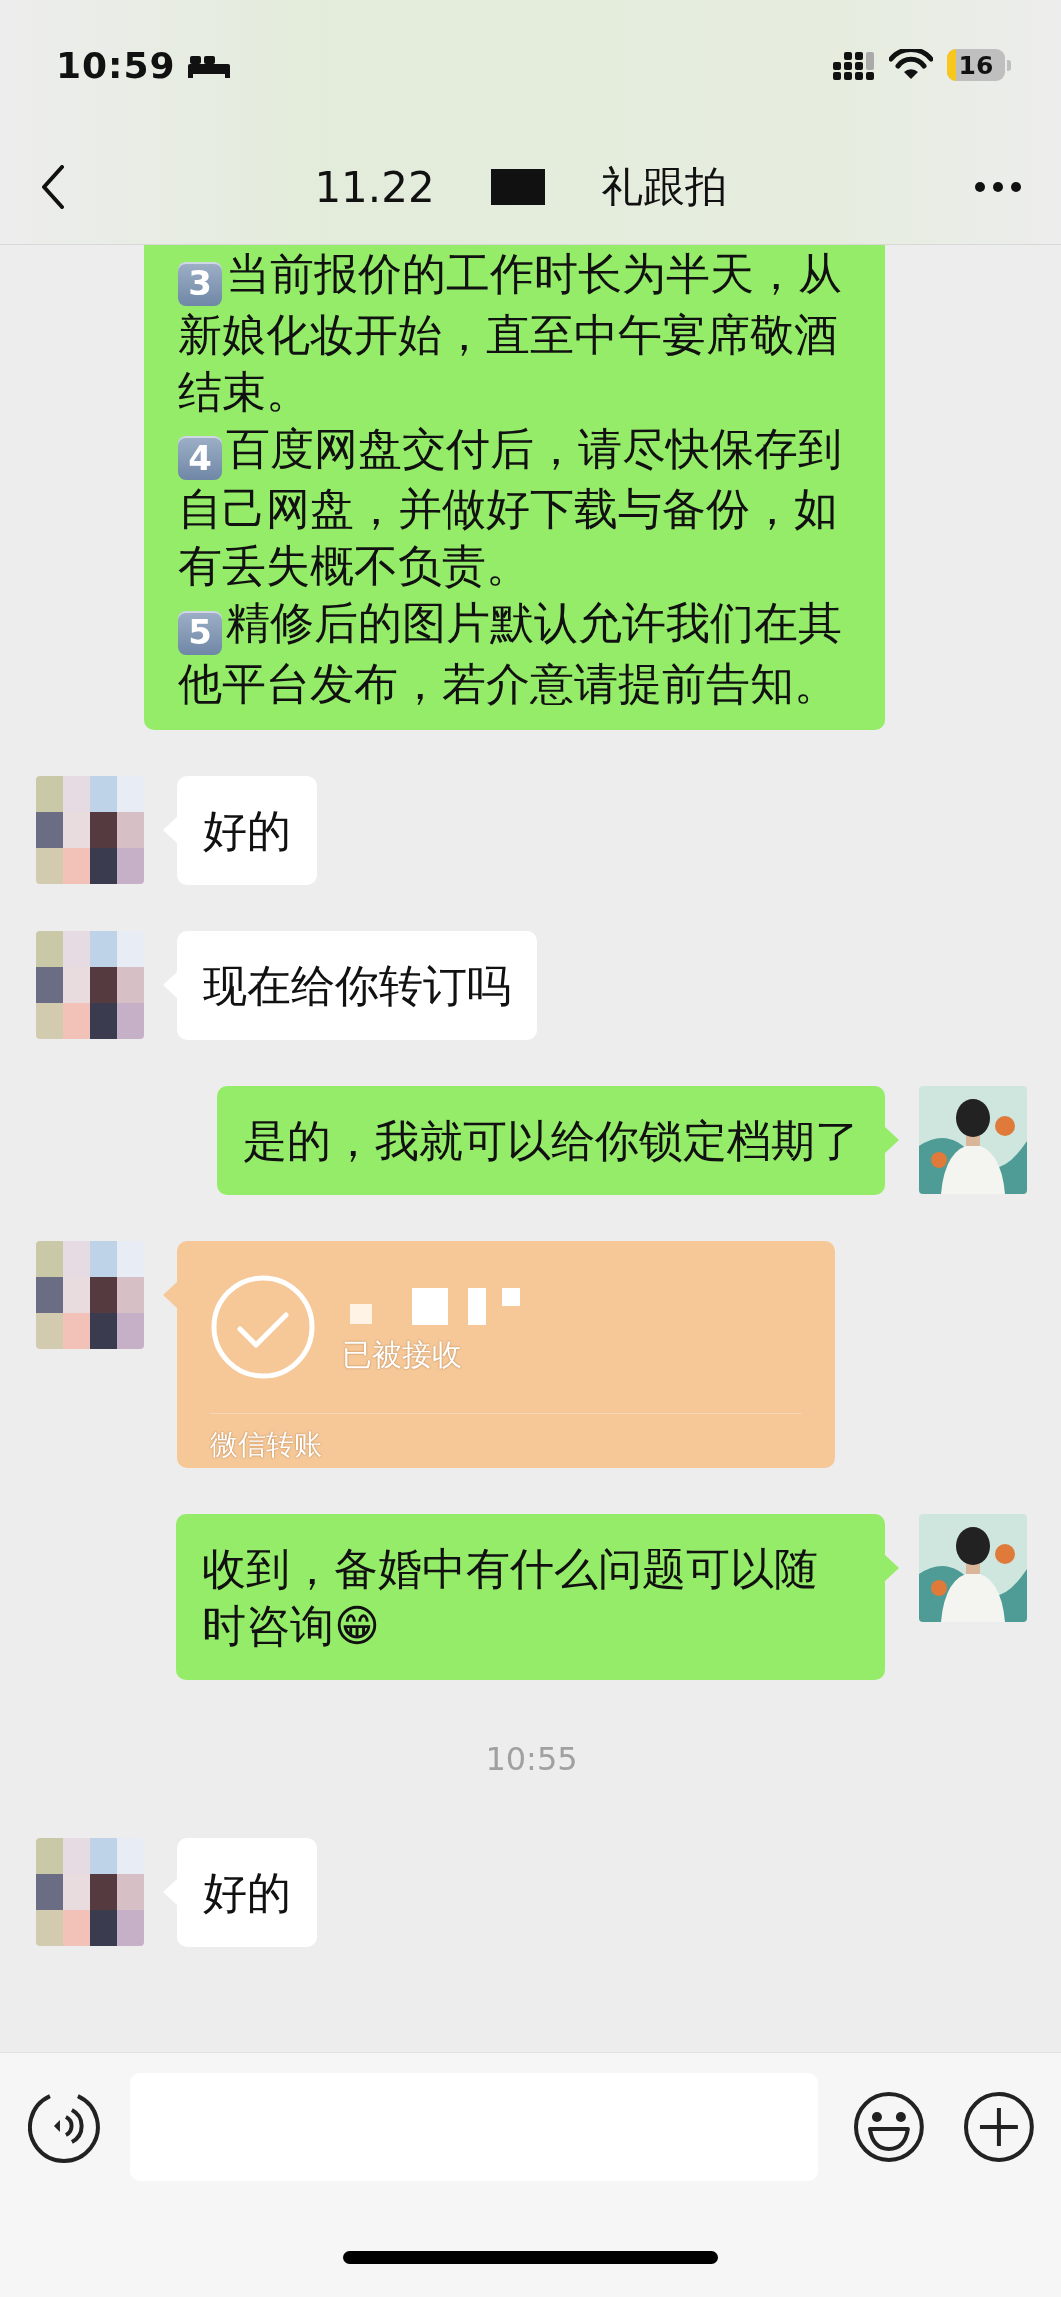 The image size is (1061, 2297). What do you see at coordinates (402, 1354) in the screenshot?
I see `transfer-status: 已被接收` at bounding box center [402, 1354].